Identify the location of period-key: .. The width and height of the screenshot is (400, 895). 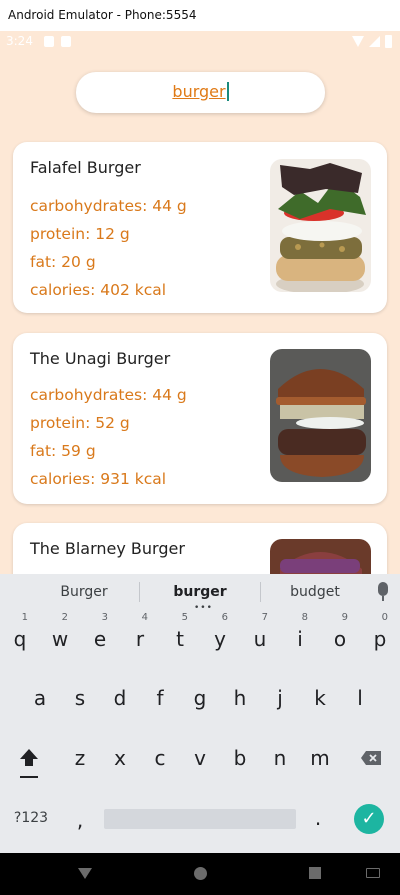
(318, 818).